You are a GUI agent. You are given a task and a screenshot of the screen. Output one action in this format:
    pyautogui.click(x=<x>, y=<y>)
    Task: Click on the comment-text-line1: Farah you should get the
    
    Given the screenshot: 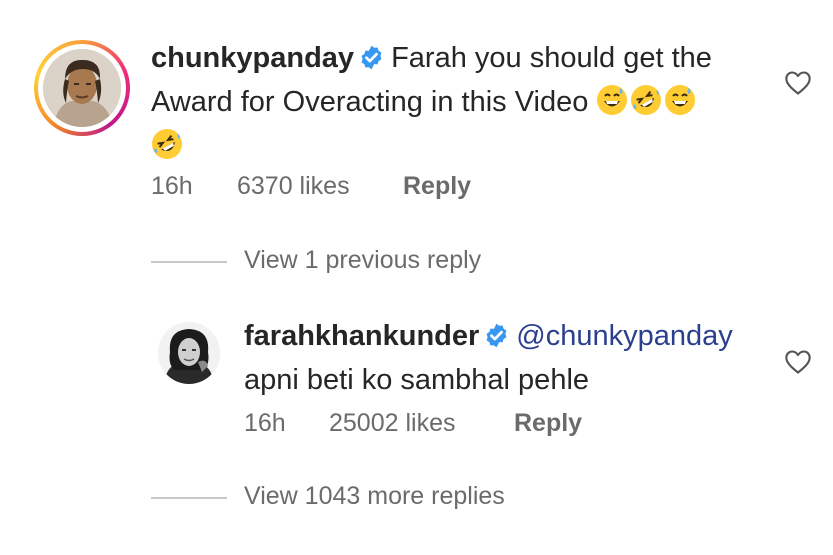 What is the action you would take?
    pyautogui.click(x=551, y=58)
    